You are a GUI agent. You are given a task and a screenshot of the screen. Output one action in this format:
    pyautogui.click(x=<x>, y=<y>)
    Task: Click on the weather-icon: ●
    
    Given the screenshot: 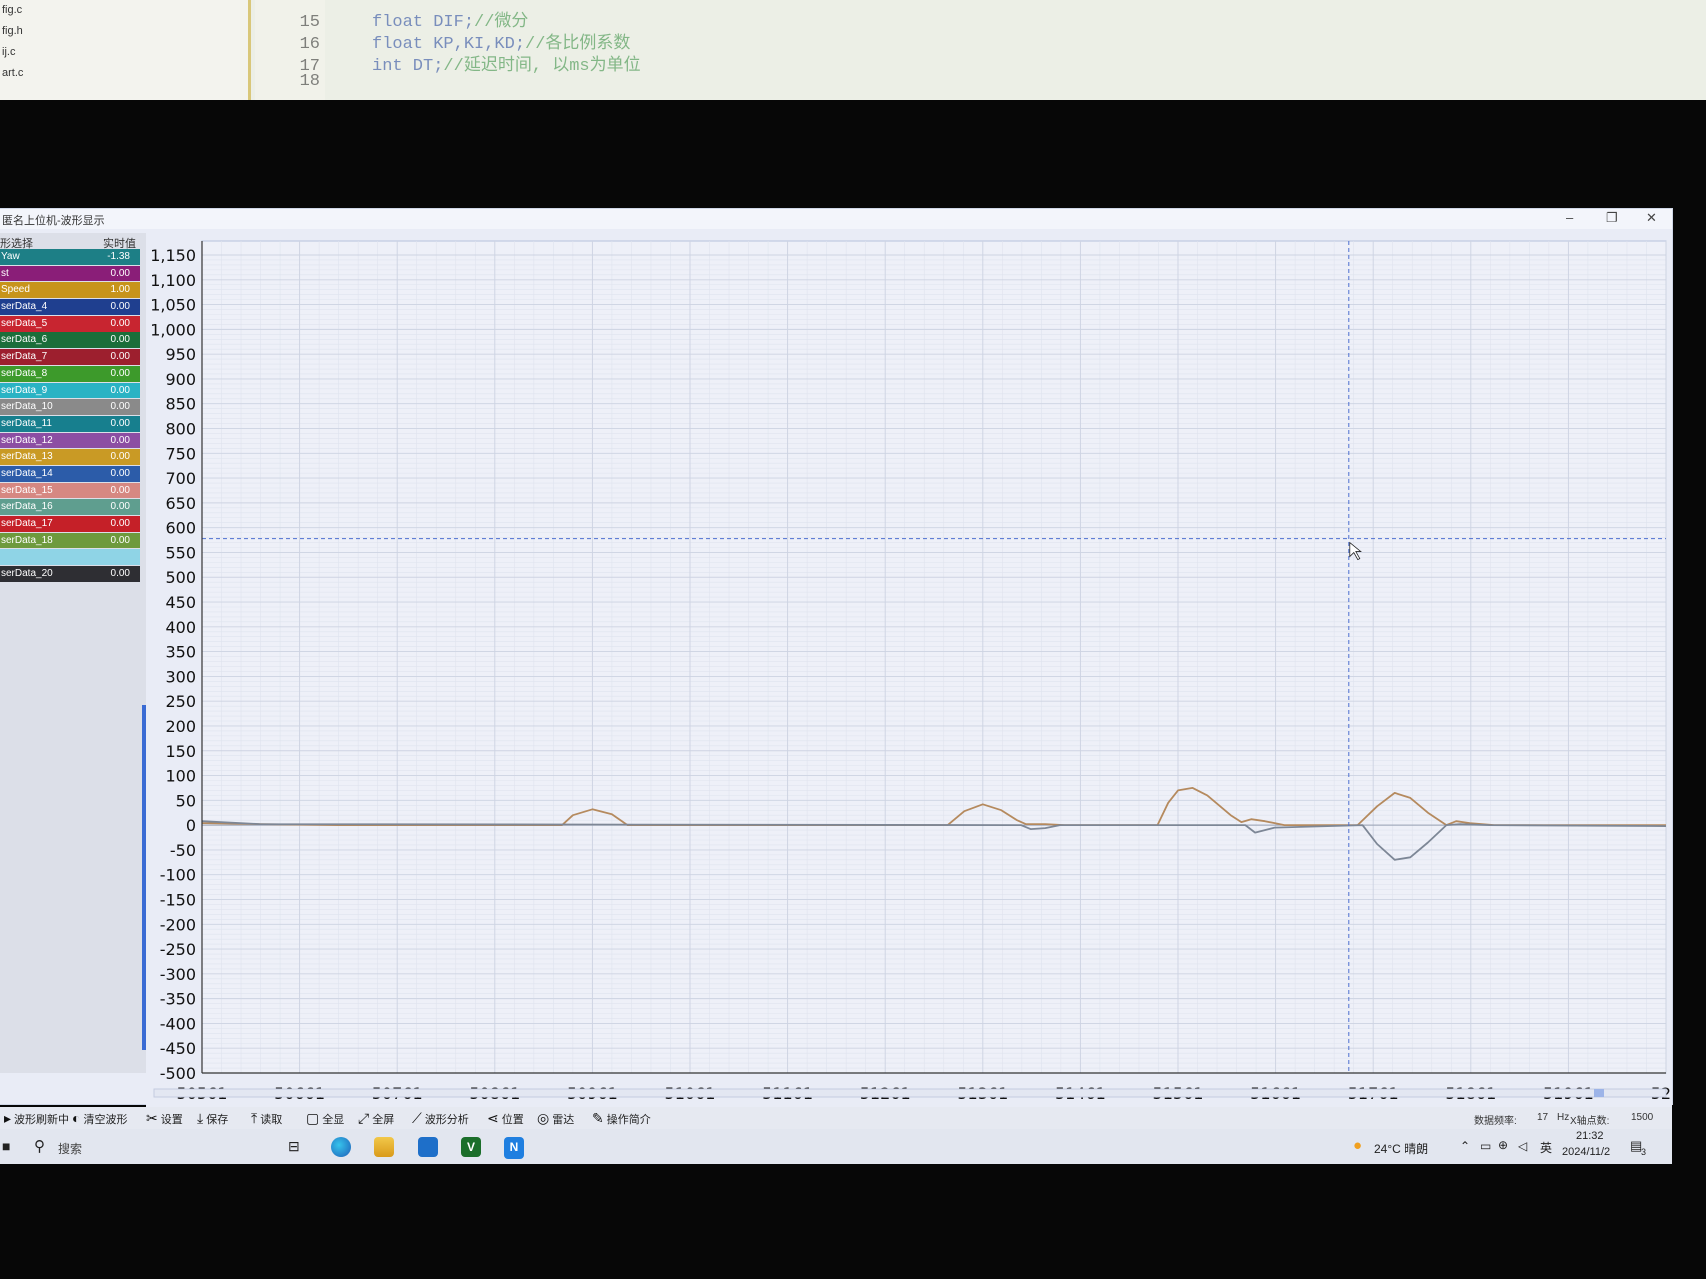 What is the action you would take?
    pyautogui.click(x=1357, y=1145)
    